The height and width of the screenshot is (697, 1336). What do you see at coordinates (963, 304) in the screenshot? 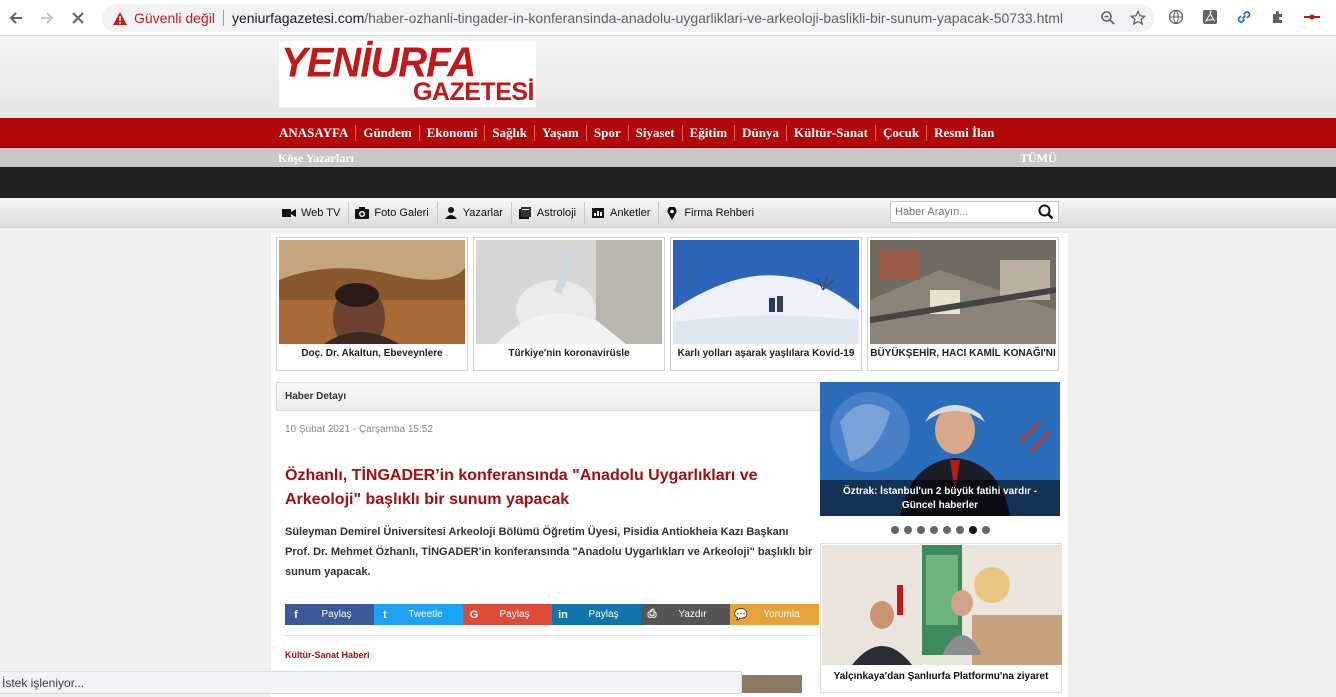
I see `headline-card: BÜYÜKŞEHİR, HACI KAMİL KONAĞI'NI` at bounding box center [963, 304].